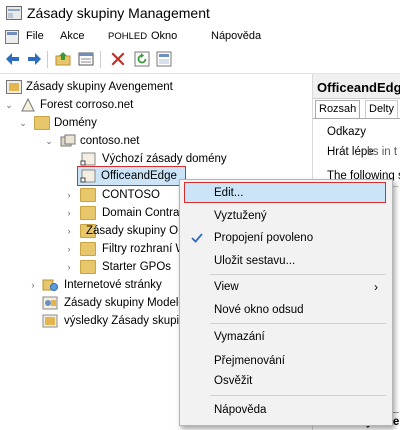 This screenshot has width=400, height=430. I want to click on console-icon, so click(12, 37).